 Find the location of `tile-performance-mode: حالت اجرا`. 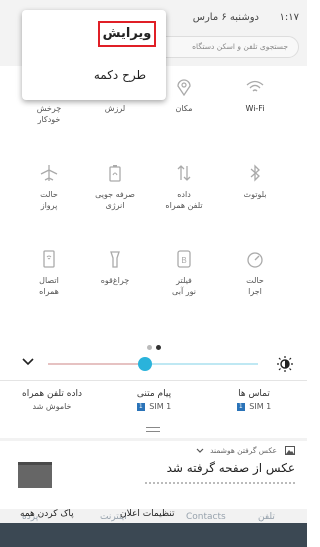

tile-performance-mode: حالت اجرا is located at coordinates (255, 273).